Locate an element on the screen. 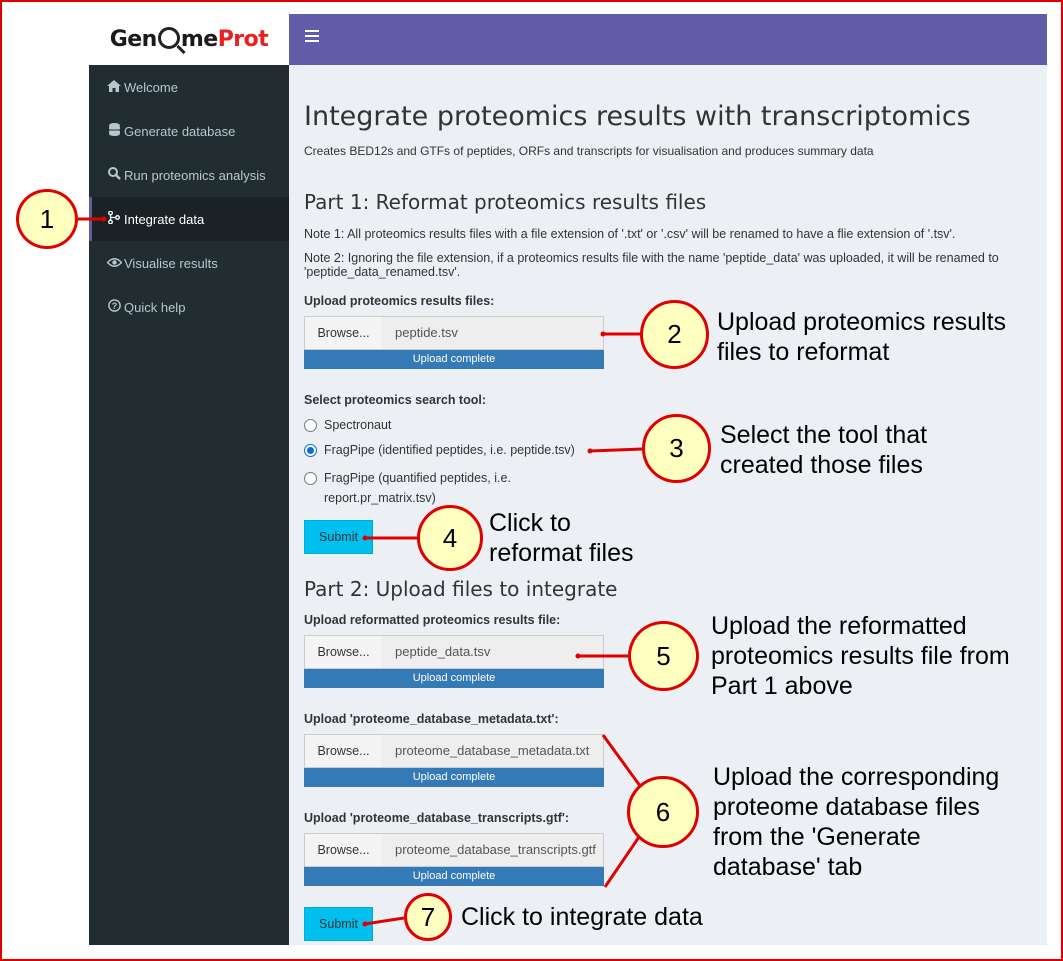  annotation-text-4: Click to reformat files is located at coordinates (561, 538).